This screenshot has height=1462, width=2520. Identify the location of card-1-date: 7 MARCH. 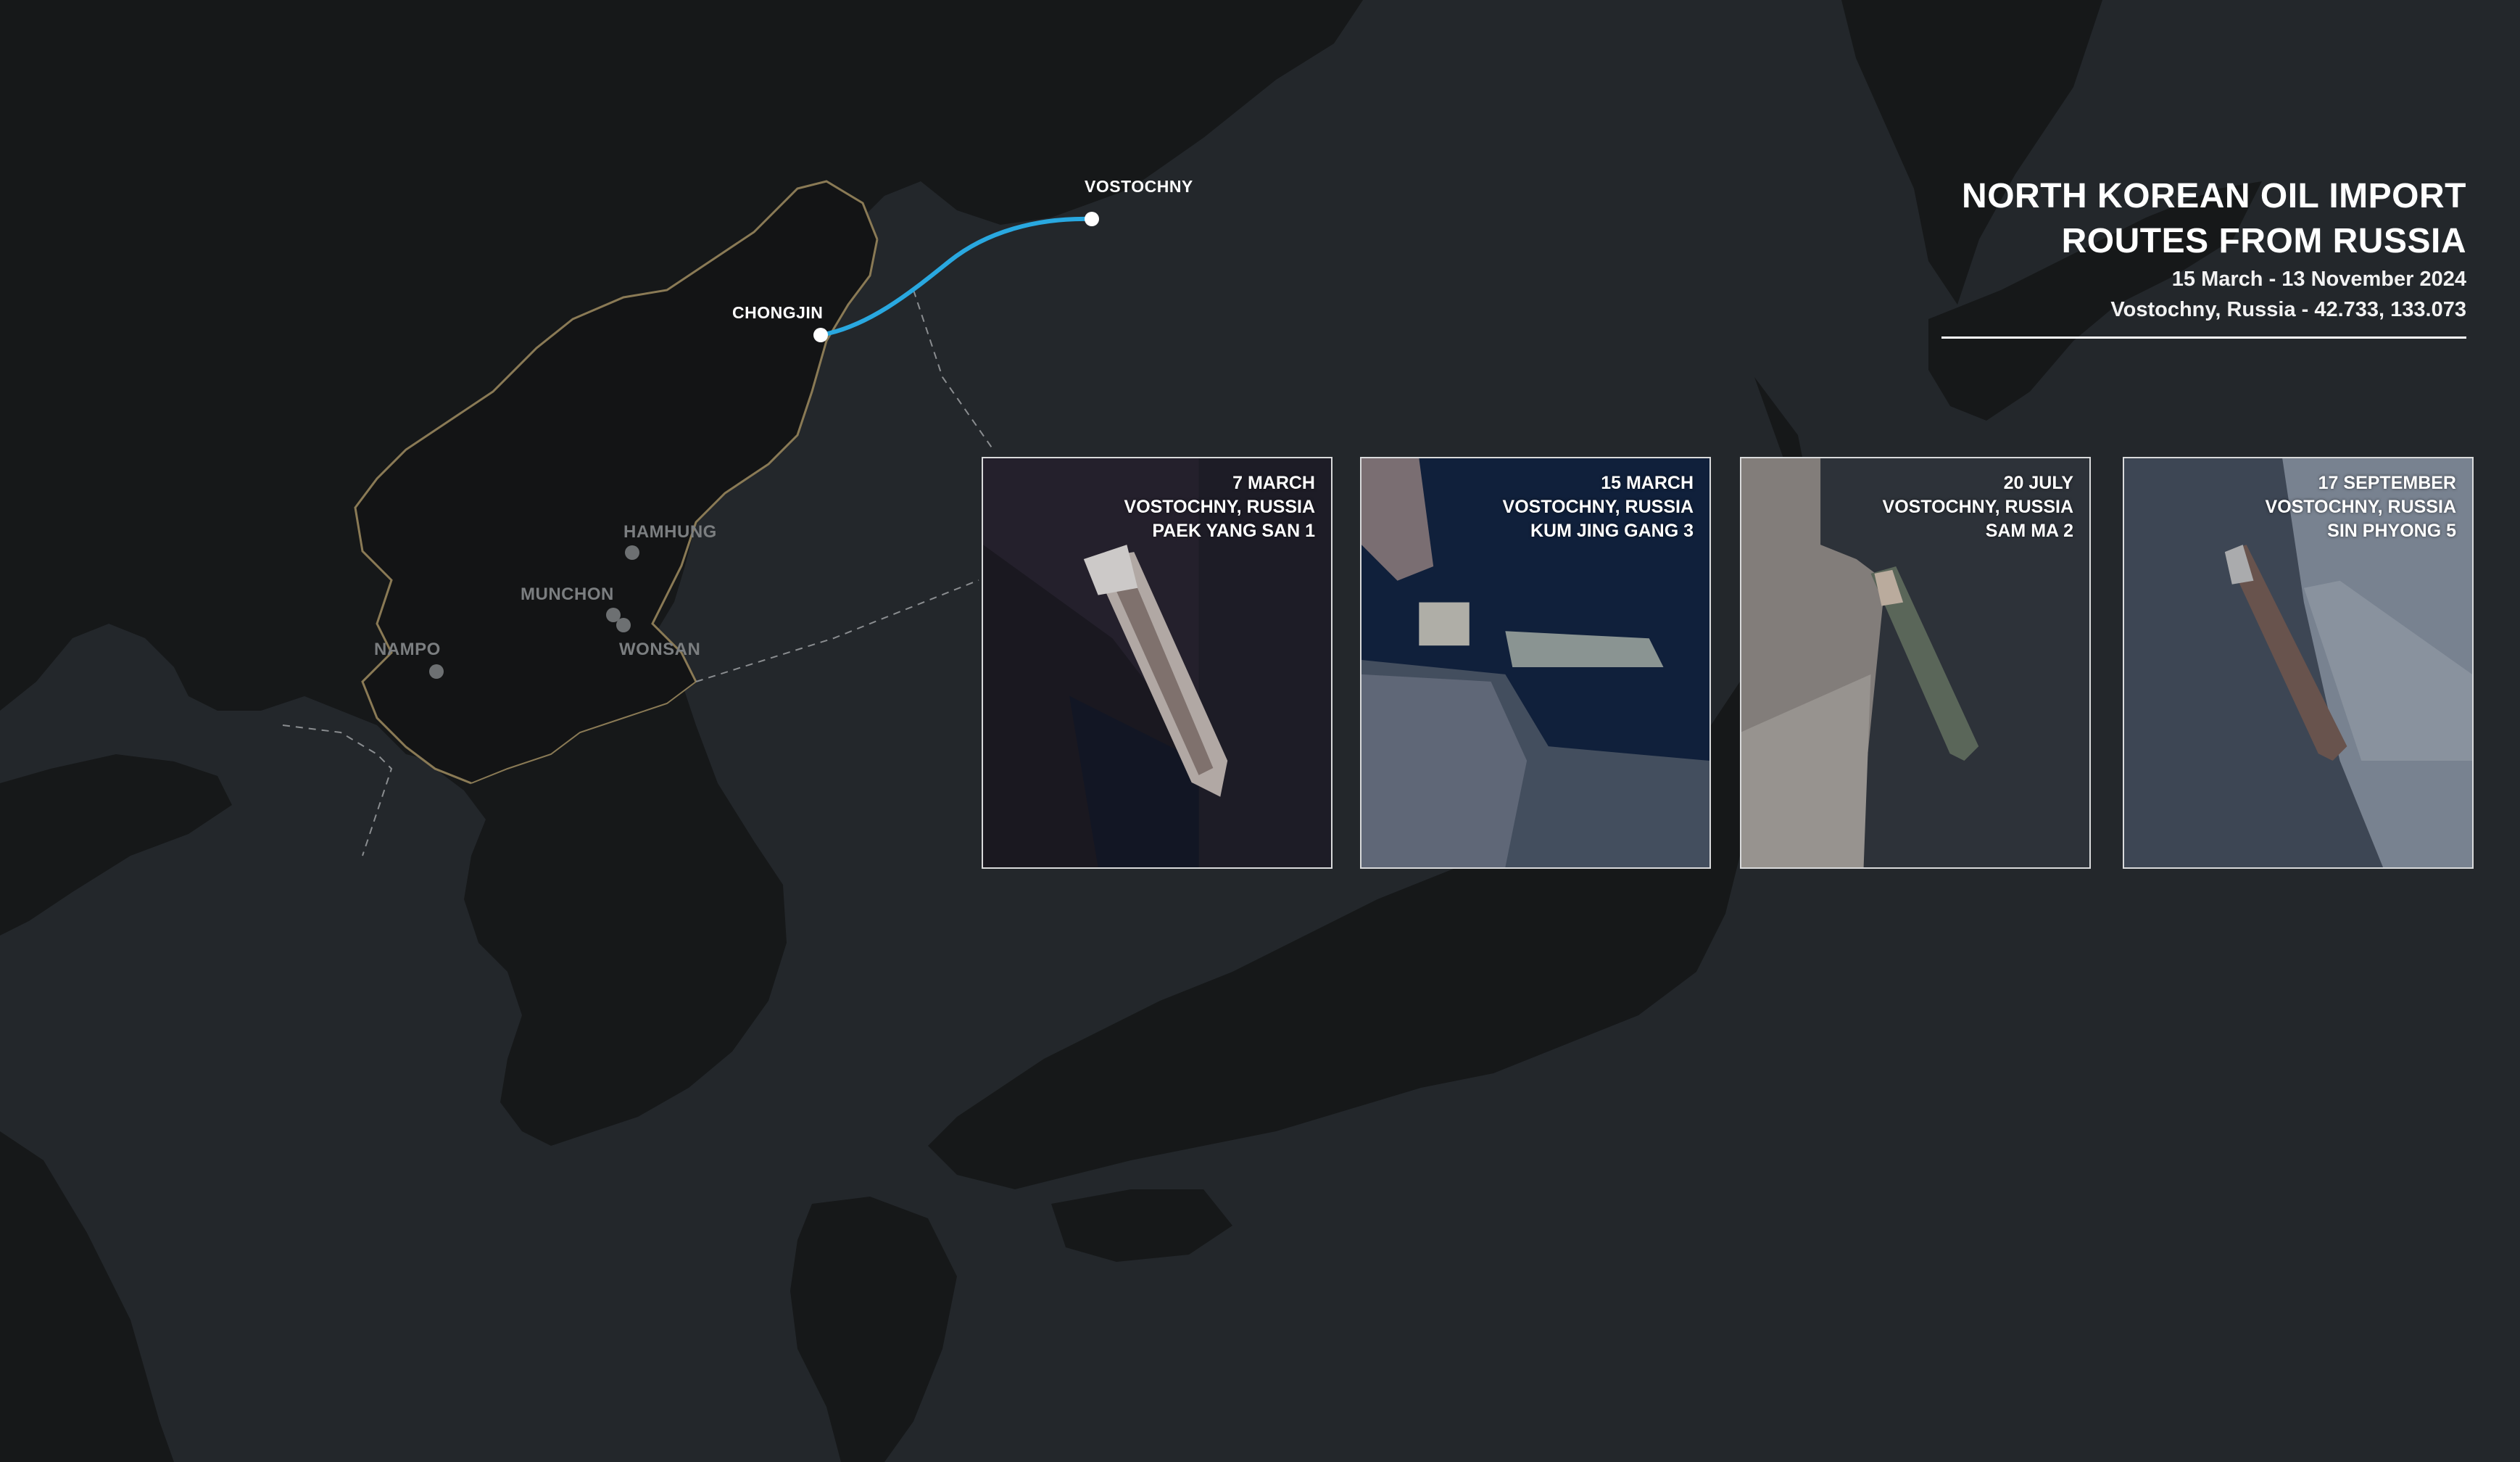
(1273, 483).